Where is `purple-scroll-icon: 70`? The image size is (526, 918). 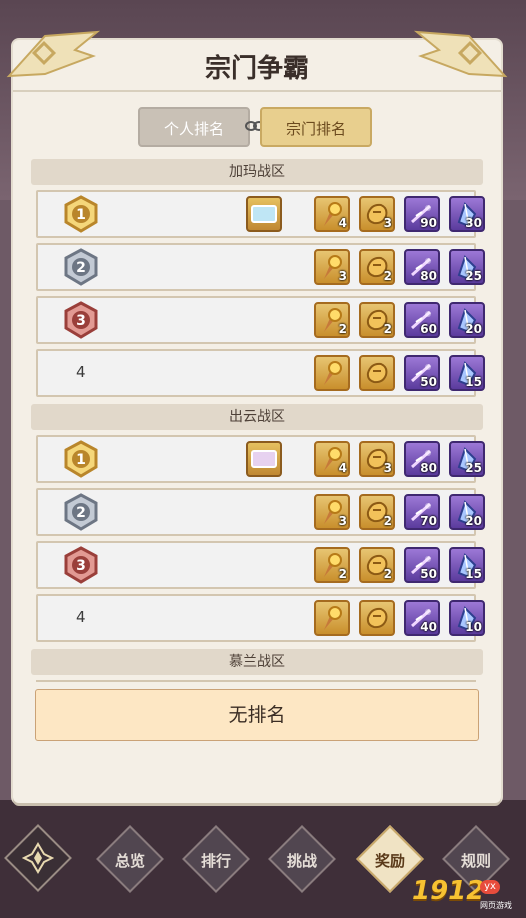 purple-scroll-icon: 70 is located at coordinates (422, 512).